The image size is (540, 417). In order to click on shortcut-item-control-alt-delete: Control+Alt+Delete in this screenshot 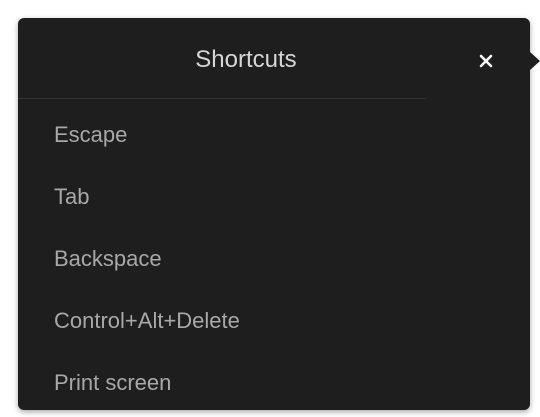, I will do `click(274, 321)`.